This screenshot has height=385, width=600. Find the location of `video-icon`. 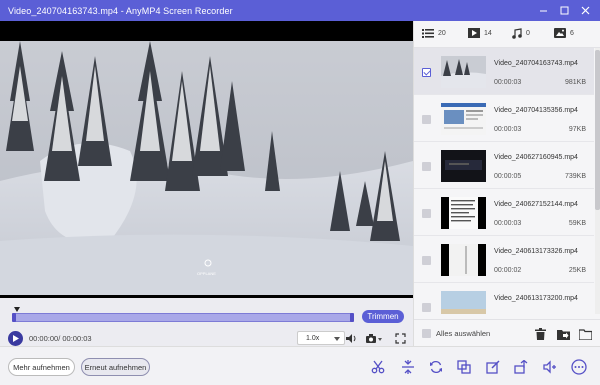

video-icon is located at coordinates (474, 33).